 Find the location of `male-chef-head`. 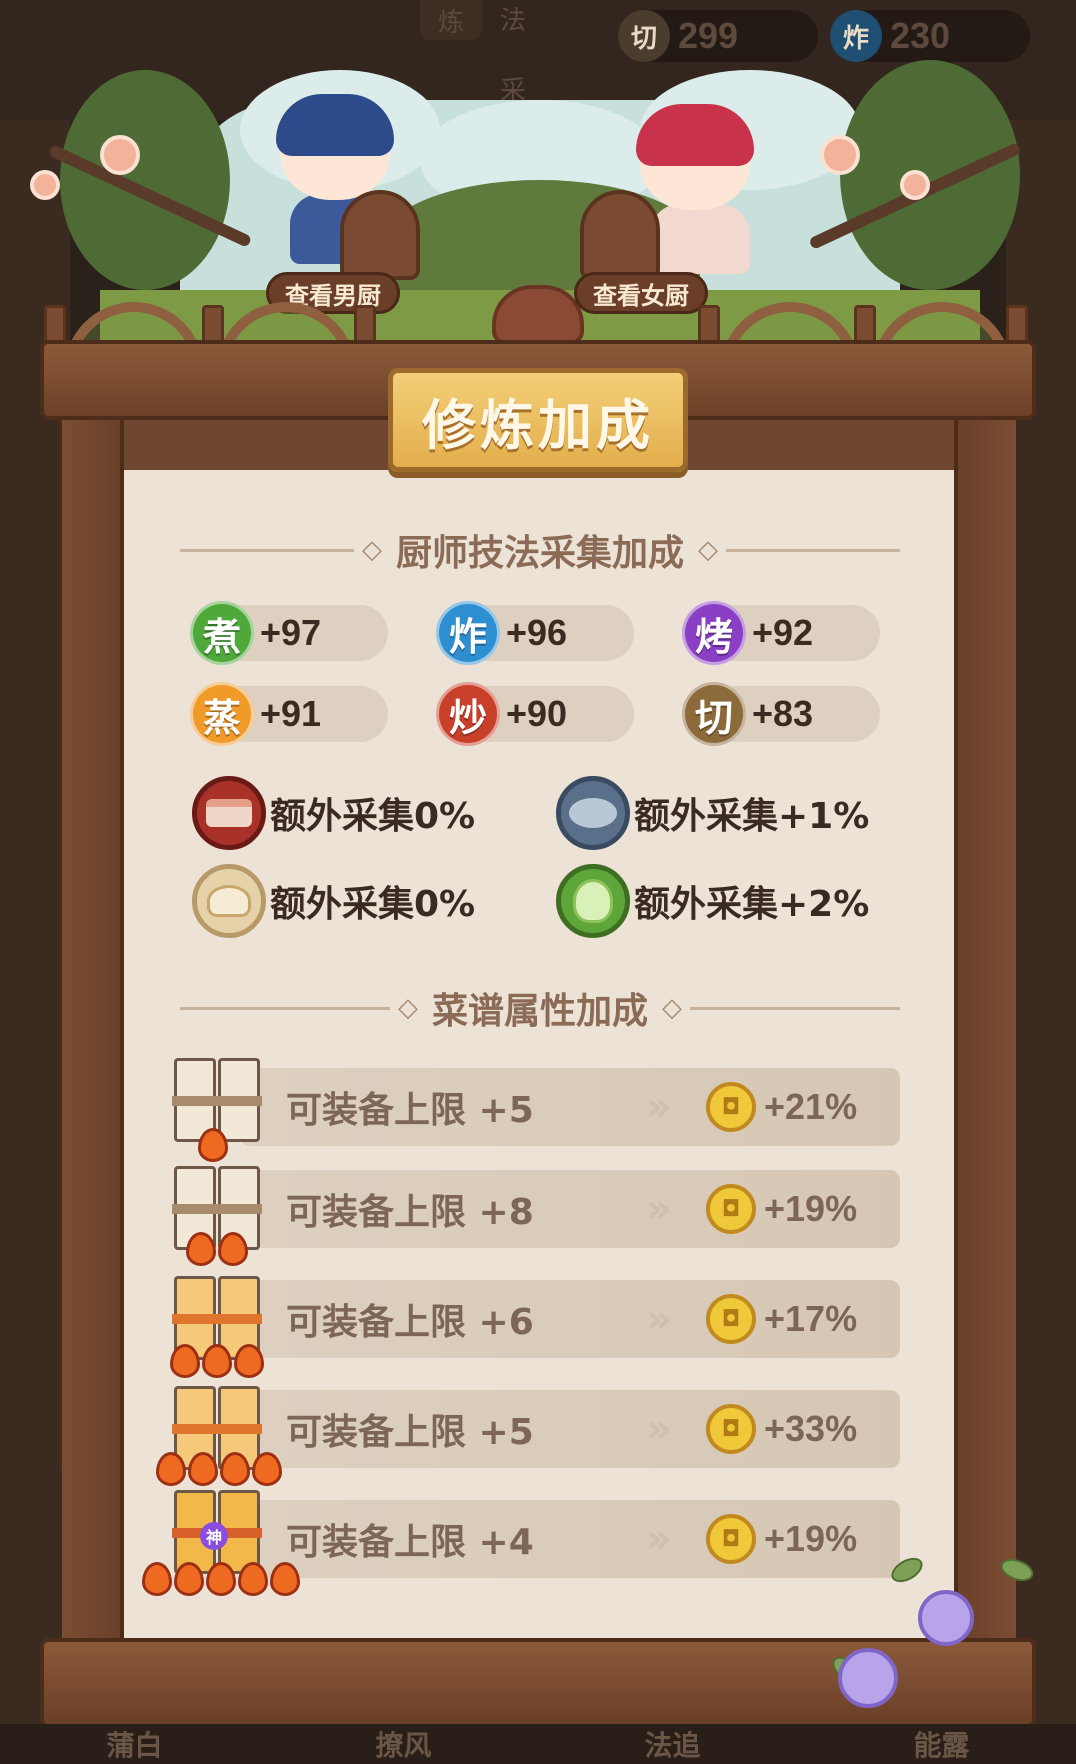

male-chef-head is located at coordinates (335, 147).